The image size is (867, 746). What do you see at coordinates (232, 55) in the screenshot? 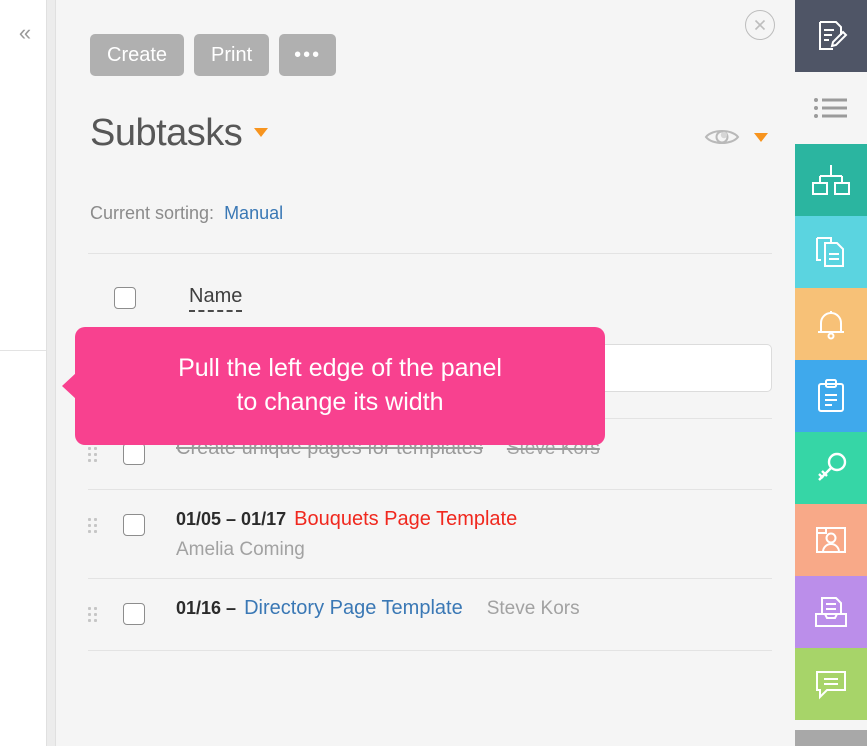
I see `print-button: Print` at bounding box center [232, 55].